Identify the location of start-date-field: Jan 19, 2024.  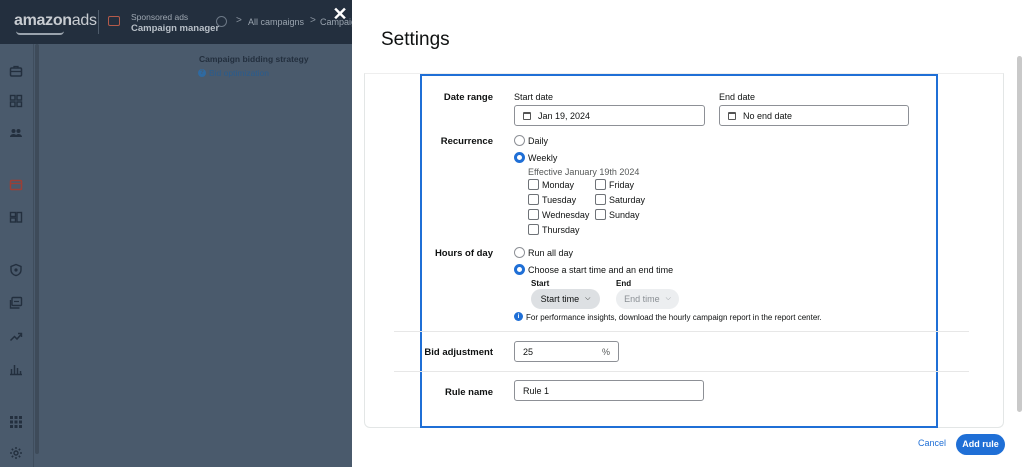
(609, 115).